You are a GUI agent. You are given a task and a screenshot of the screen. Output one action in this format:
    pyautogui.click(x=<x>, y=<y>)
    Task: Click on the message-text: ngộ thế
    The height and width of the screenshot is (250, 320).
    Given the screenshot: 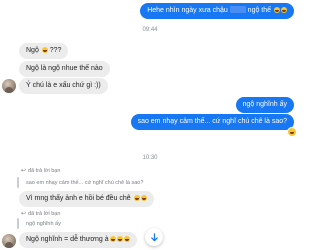 What is the action you would take?
    pyautogui.click(x=258, y=10)
    